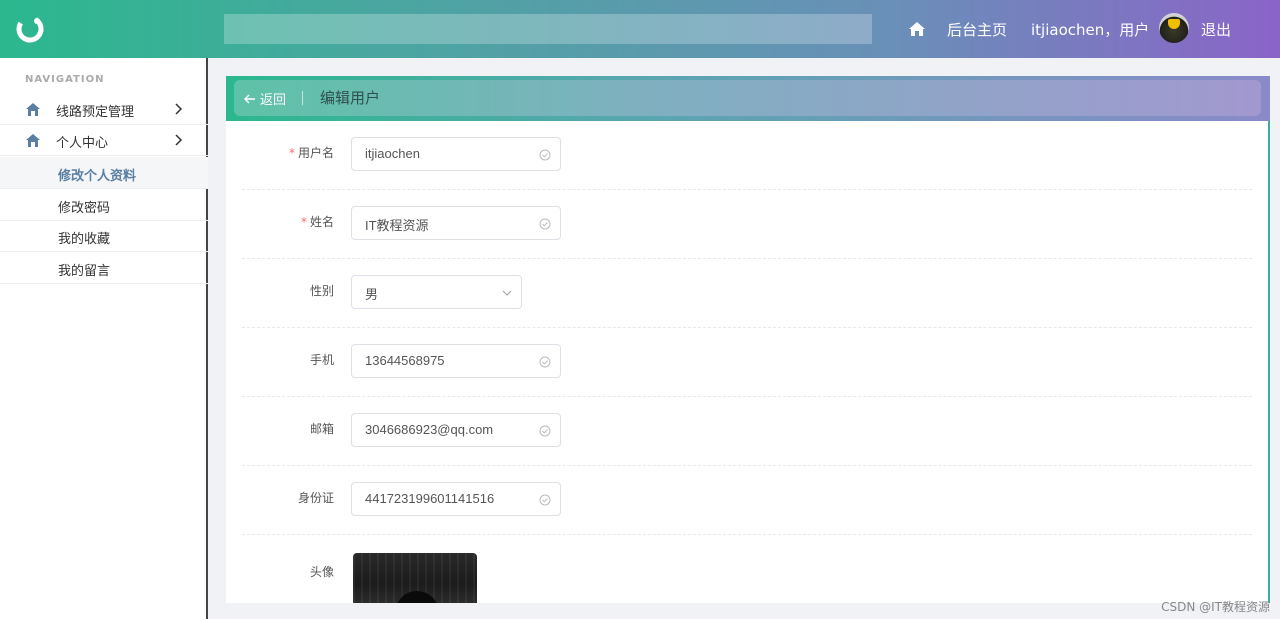  Describe the element at coordinates (747, 155) in the screenshot. I see `form-row-username: * 用户名 itjiaochen` at that location.